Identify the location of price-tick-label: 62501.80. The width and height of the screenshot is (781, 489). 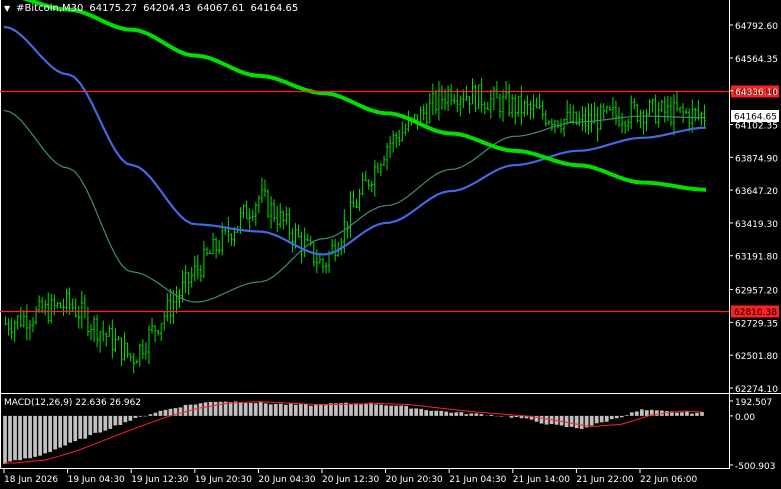
(756, 357).